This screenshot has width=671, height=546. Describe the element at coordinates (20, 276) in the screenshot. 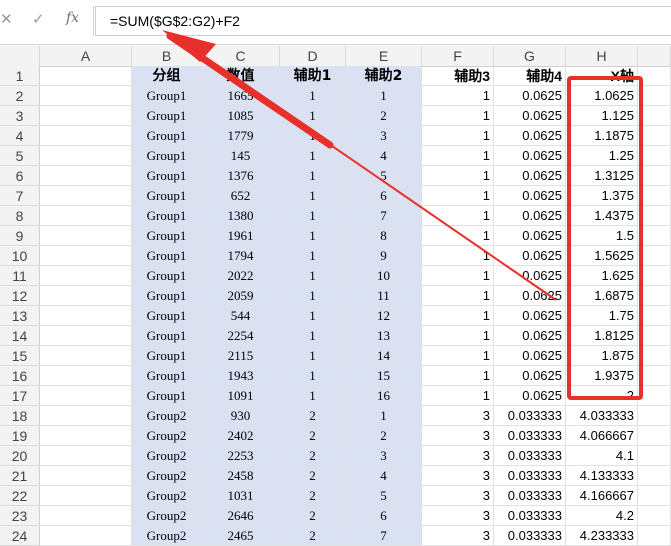

I see `row-header: 11` at that location.